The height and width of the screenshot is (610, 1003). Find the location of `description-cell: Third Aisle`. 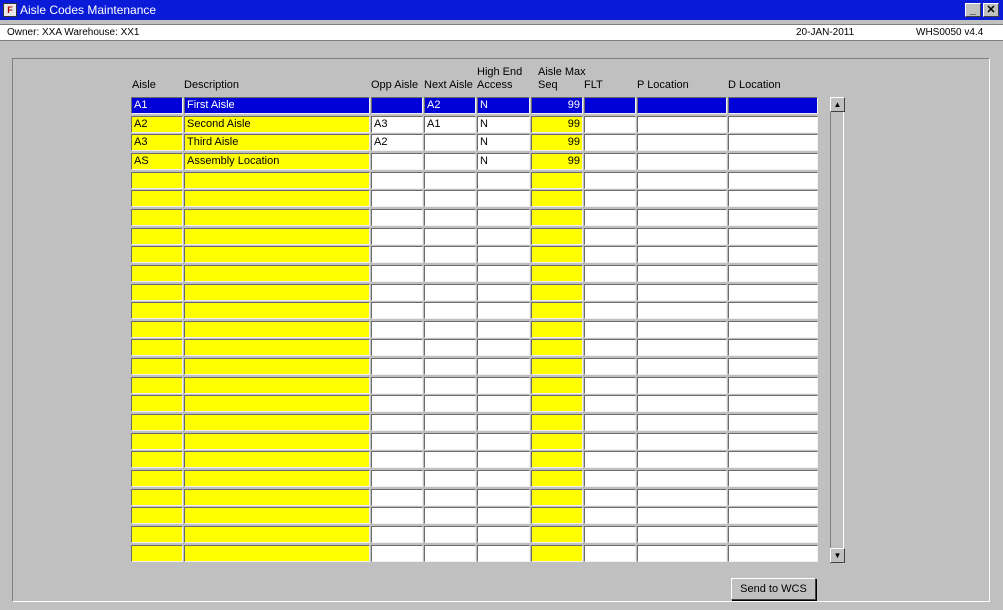

description-cell: Third Aisle is located at coordinates (277, 142).